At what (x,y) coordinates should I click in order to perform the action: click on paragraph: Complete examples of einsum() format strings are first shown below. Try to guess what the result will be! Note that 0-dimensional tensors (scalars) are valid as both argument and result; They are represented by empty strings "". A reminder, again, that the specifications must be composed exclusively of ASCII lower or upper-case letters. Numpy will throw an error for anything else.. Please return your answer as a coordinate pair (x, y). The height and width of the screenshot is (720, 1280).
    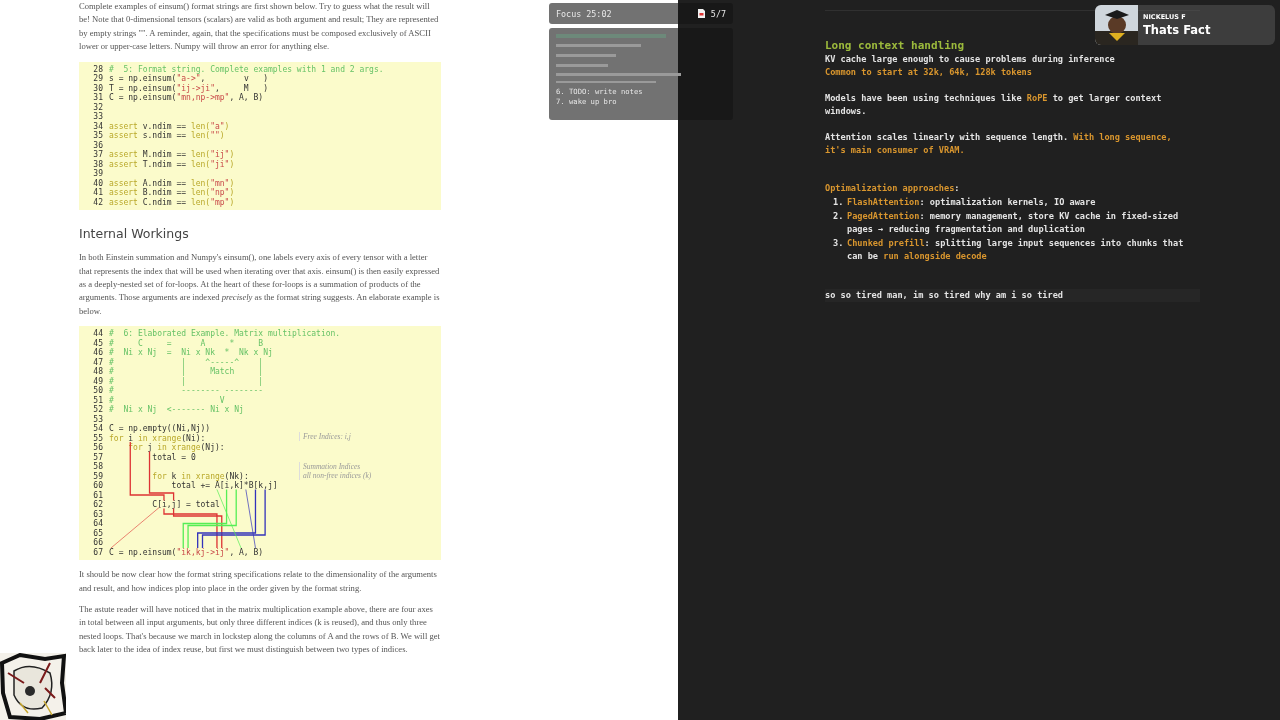
    Looking at the image, I should click on (259, 27).